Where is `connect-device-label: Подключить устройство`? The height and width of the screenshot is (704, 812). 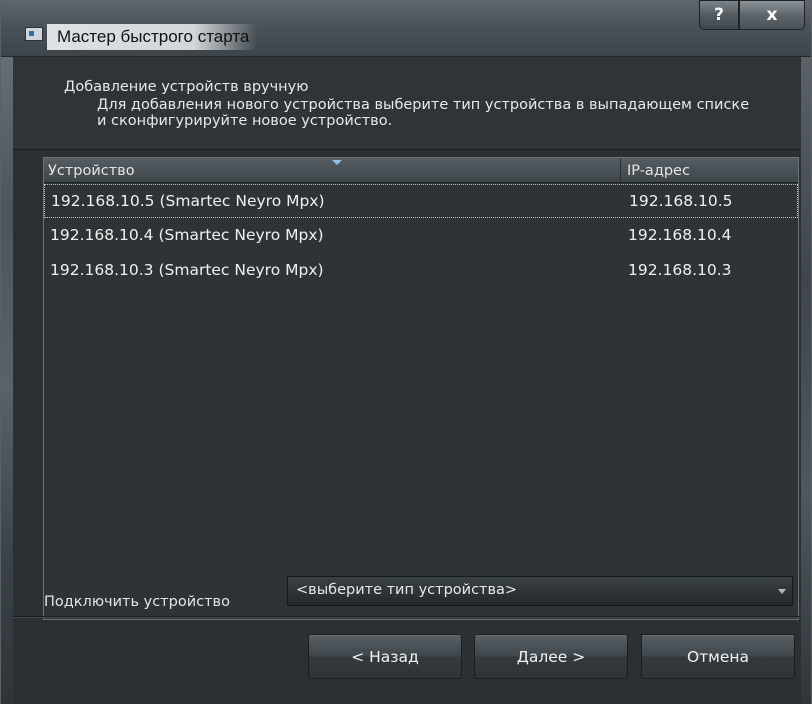
connect-device-label: Подключить устройство is located at coordinates (137, 602).